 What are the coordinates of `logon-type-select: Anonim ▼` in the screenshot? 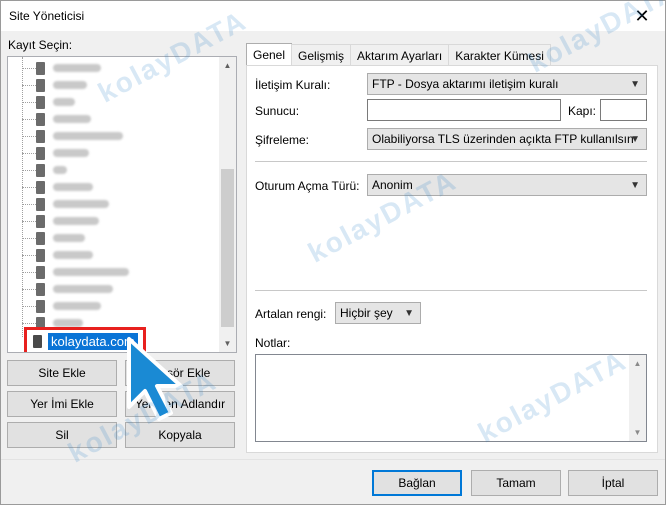 It's located at (507, 185).